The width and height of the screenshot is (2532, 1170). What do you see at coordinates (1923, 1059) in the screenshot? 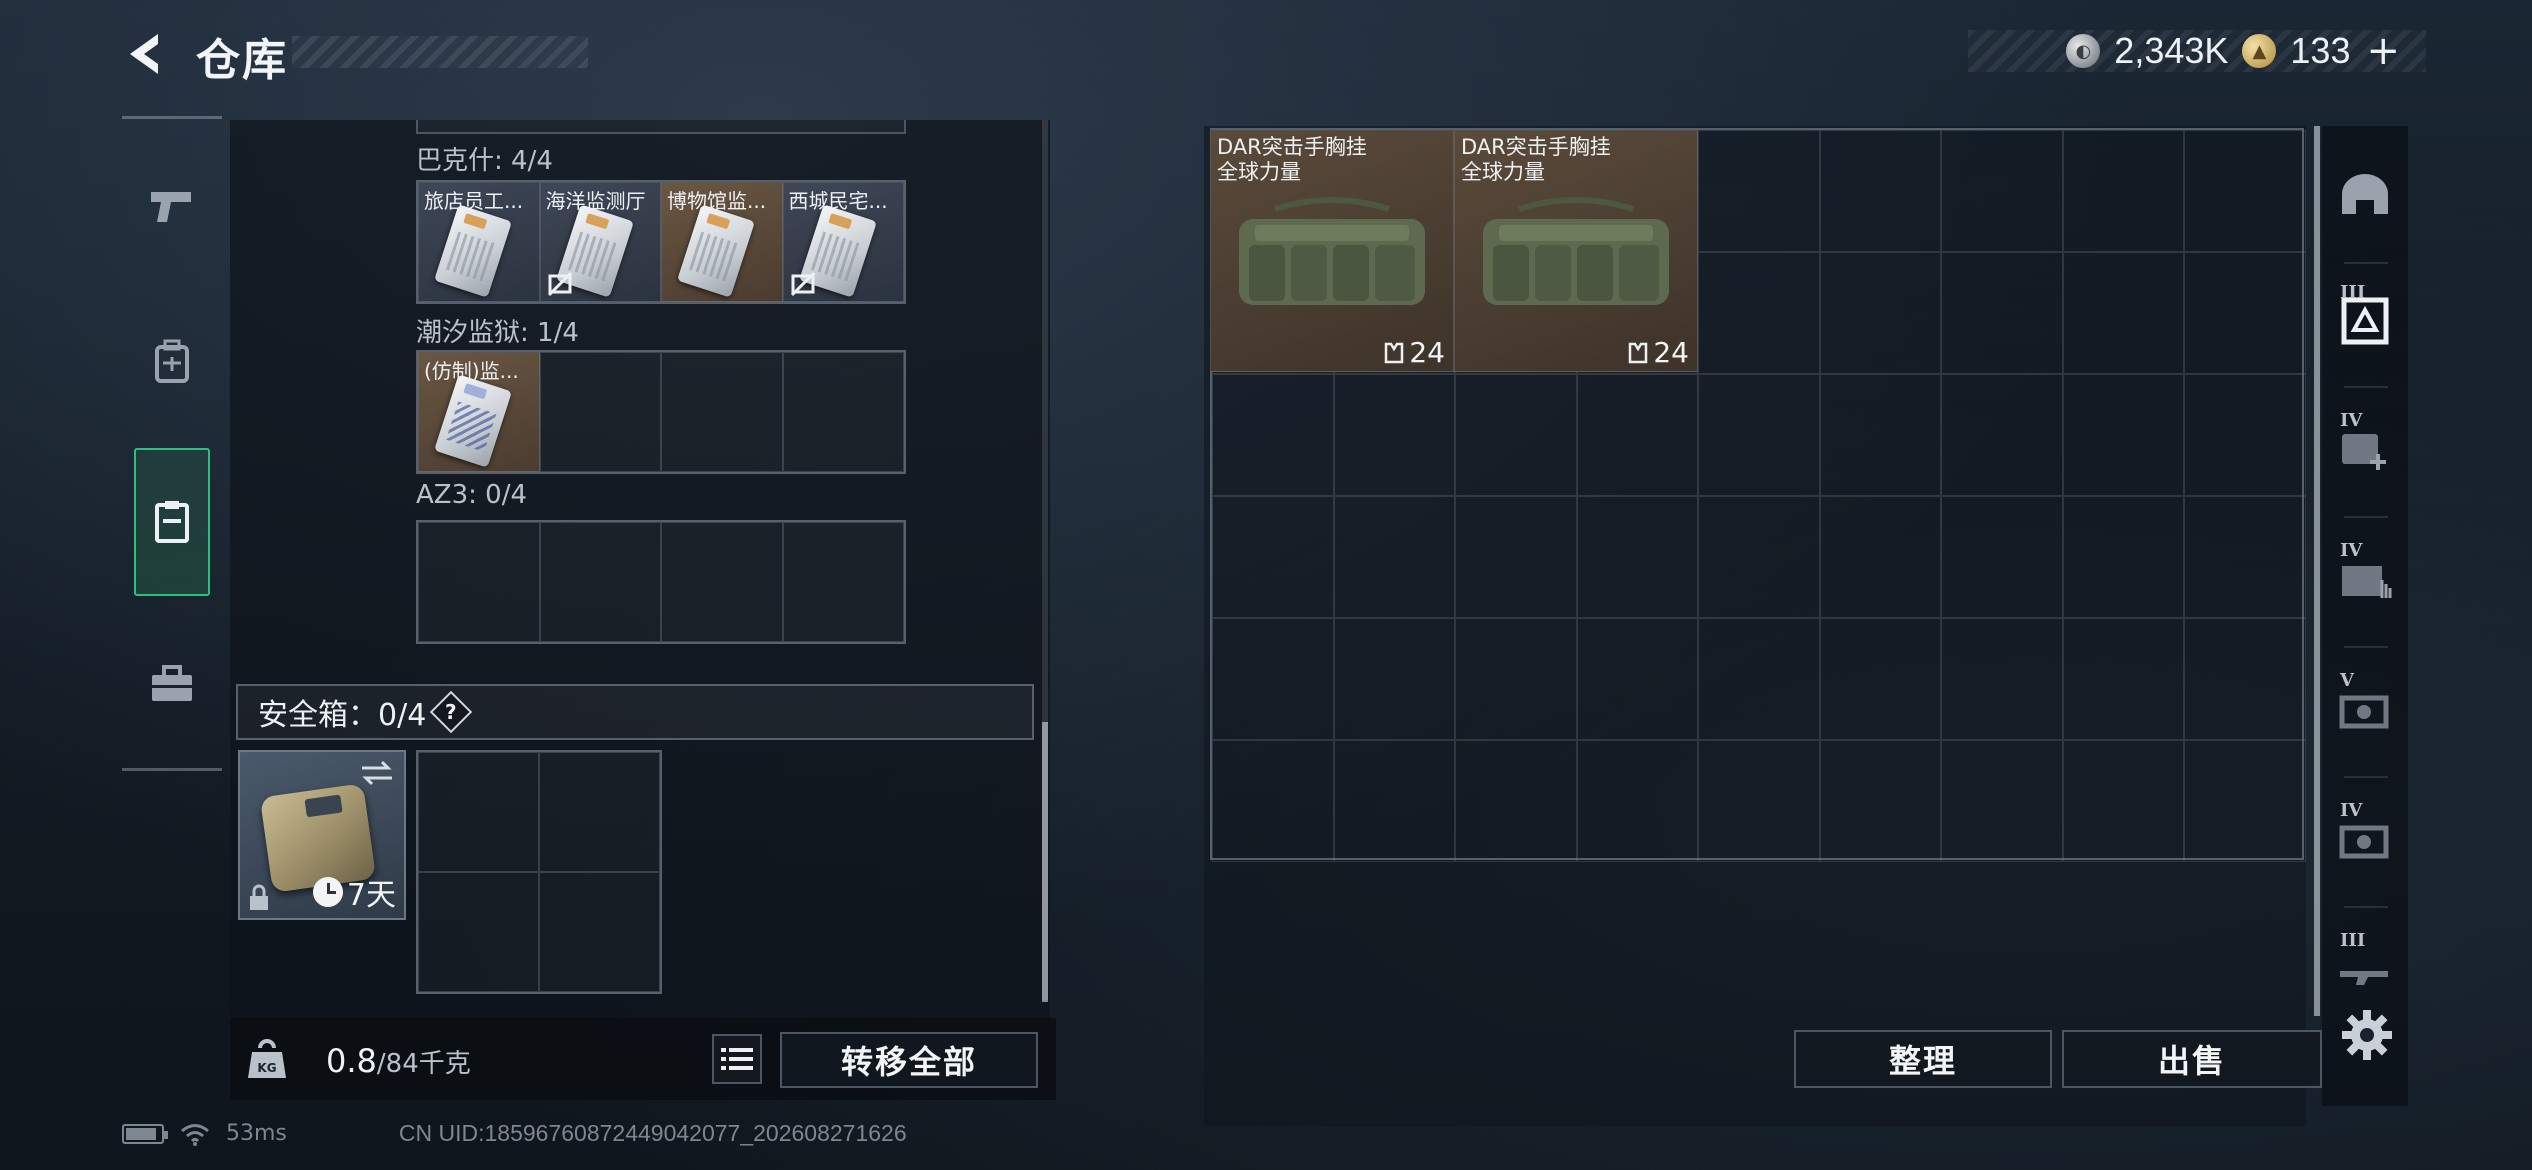
I see `arrange-button: 整理` at bounding box center [1923, 1059].